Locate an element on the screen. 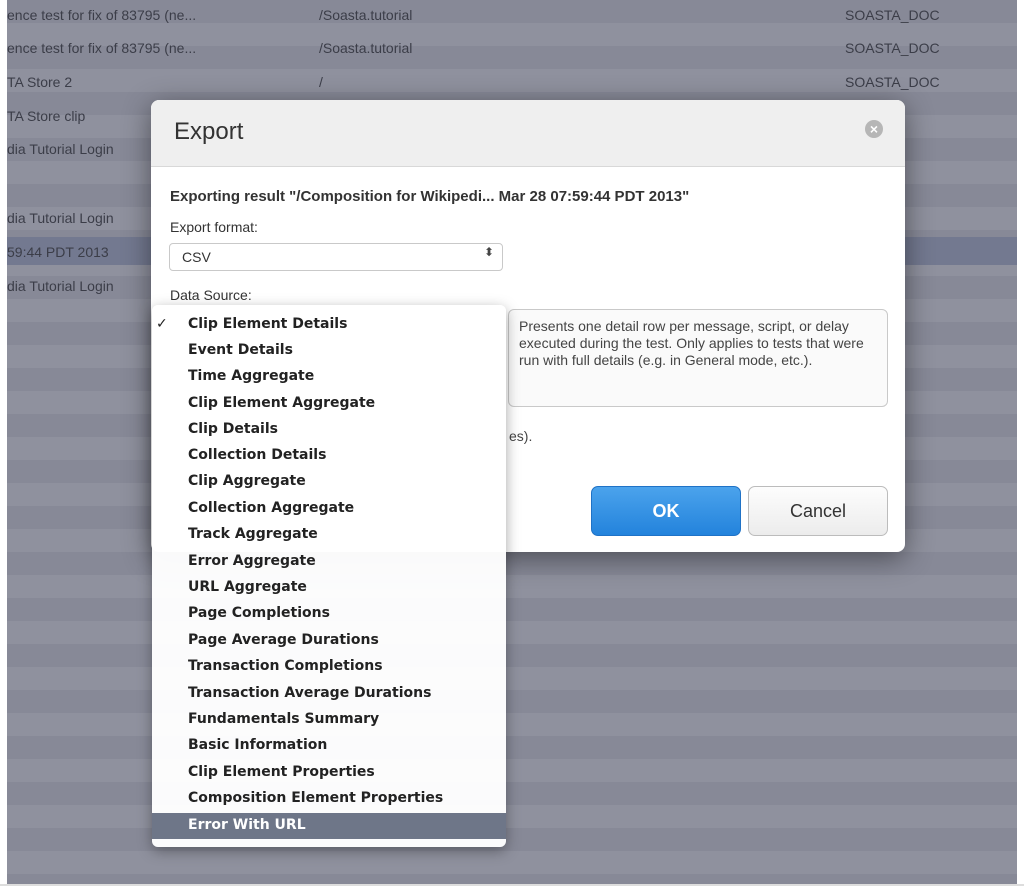 The width and height of the screenshot is (1024, 886). menu-item: Clip Details is located at coordinates (329, 430).